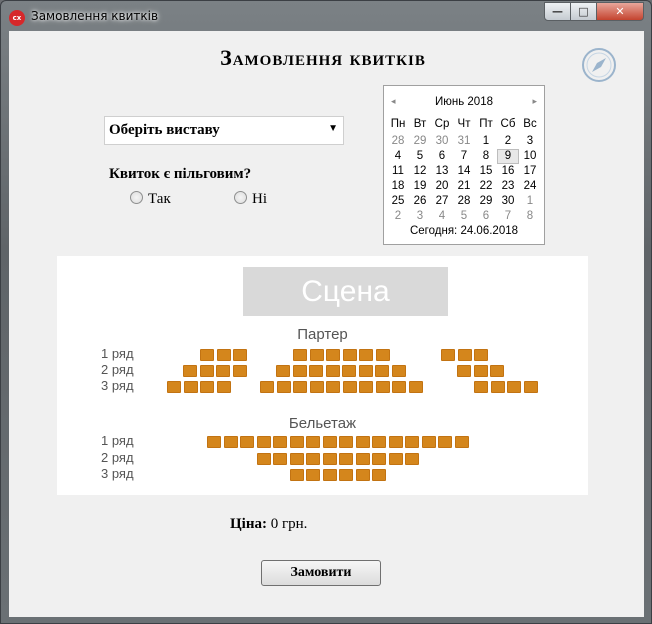  I want to click on next-month-icon: ▸, so click(534, 101).